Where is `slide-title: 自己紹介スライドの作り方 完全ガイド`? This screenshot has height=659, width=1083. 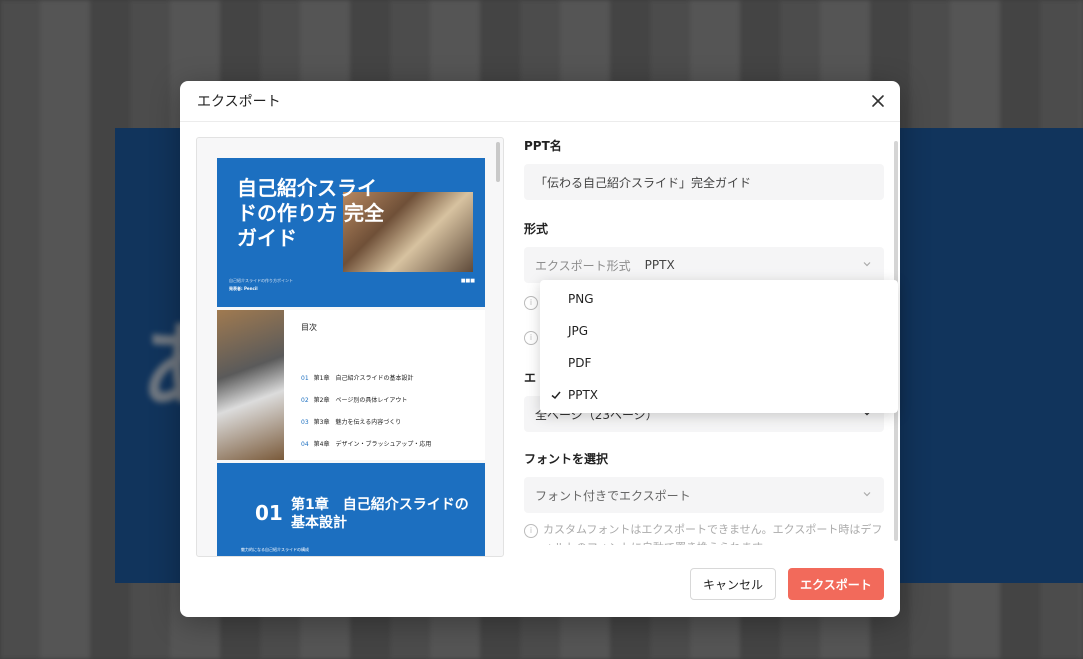 slide-title: 自己紹介スライドの作り方 完全ガイド is located at coordinates (310, 213).